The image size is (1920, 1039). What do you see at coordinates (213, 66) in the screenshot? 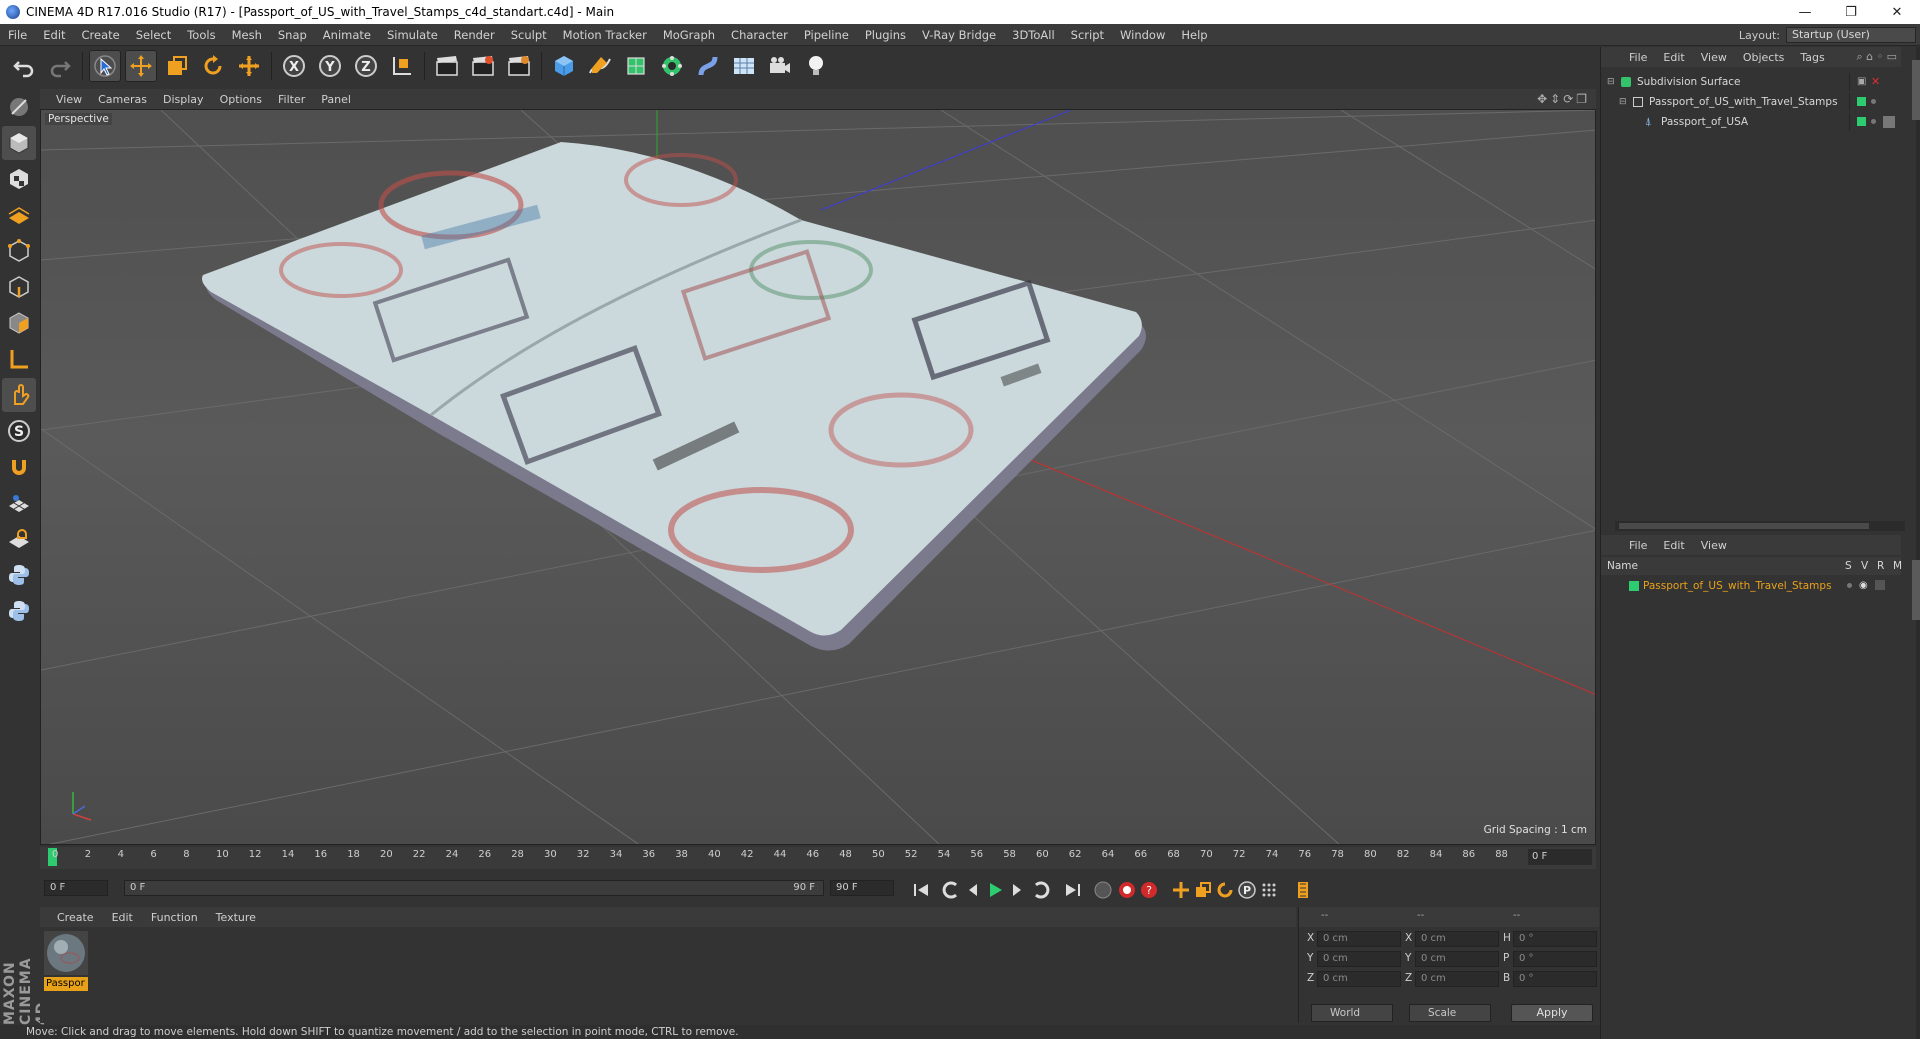
I see `rotate-tool-button` at bounding box center [213, 66].